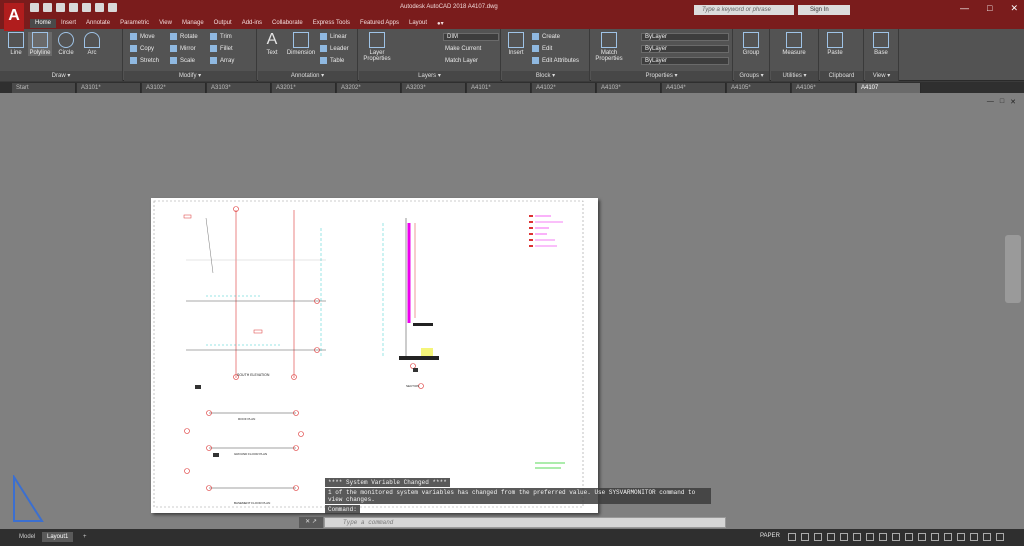 The image size is (1024, 546). Describe the element at coordinates (835, 44) in the screenshot. I see `paste-tool: Paste` at that location.